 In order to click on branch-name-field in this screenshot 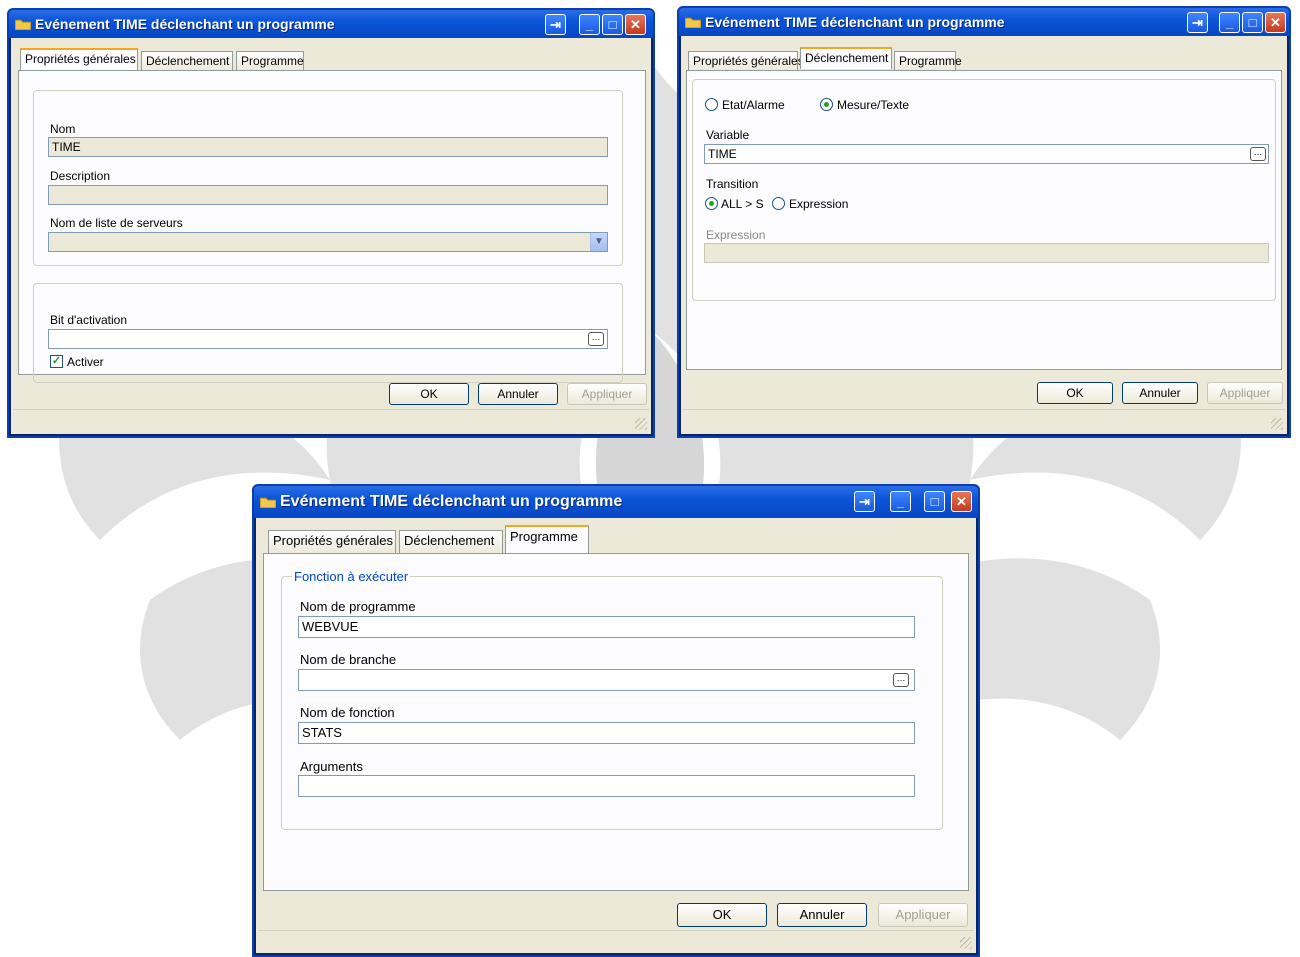, I will do `click(606, 680)`.